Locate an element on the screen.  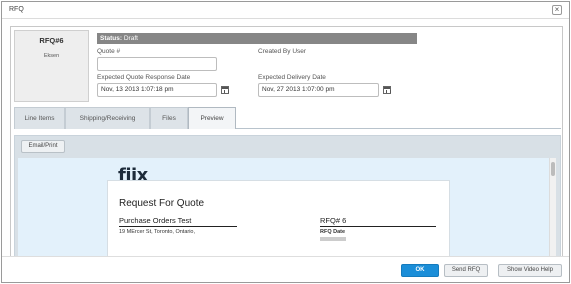
dialog-title: RFQ is located at coordinates (16, 9).